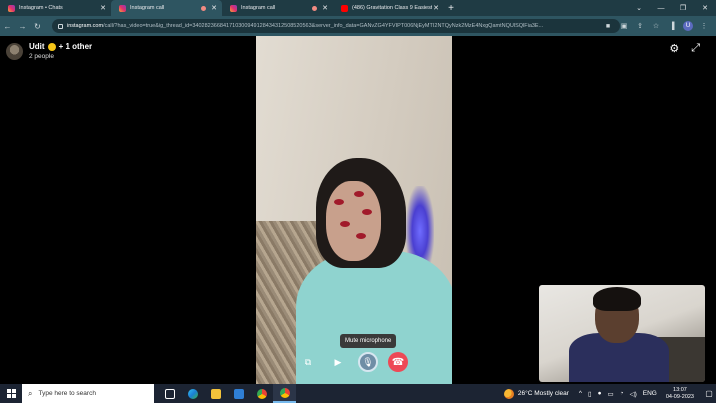 The width and height of the screenshot is (716, 403). I want to click on participant-names: Udit + 1 other, so click(60, 46).